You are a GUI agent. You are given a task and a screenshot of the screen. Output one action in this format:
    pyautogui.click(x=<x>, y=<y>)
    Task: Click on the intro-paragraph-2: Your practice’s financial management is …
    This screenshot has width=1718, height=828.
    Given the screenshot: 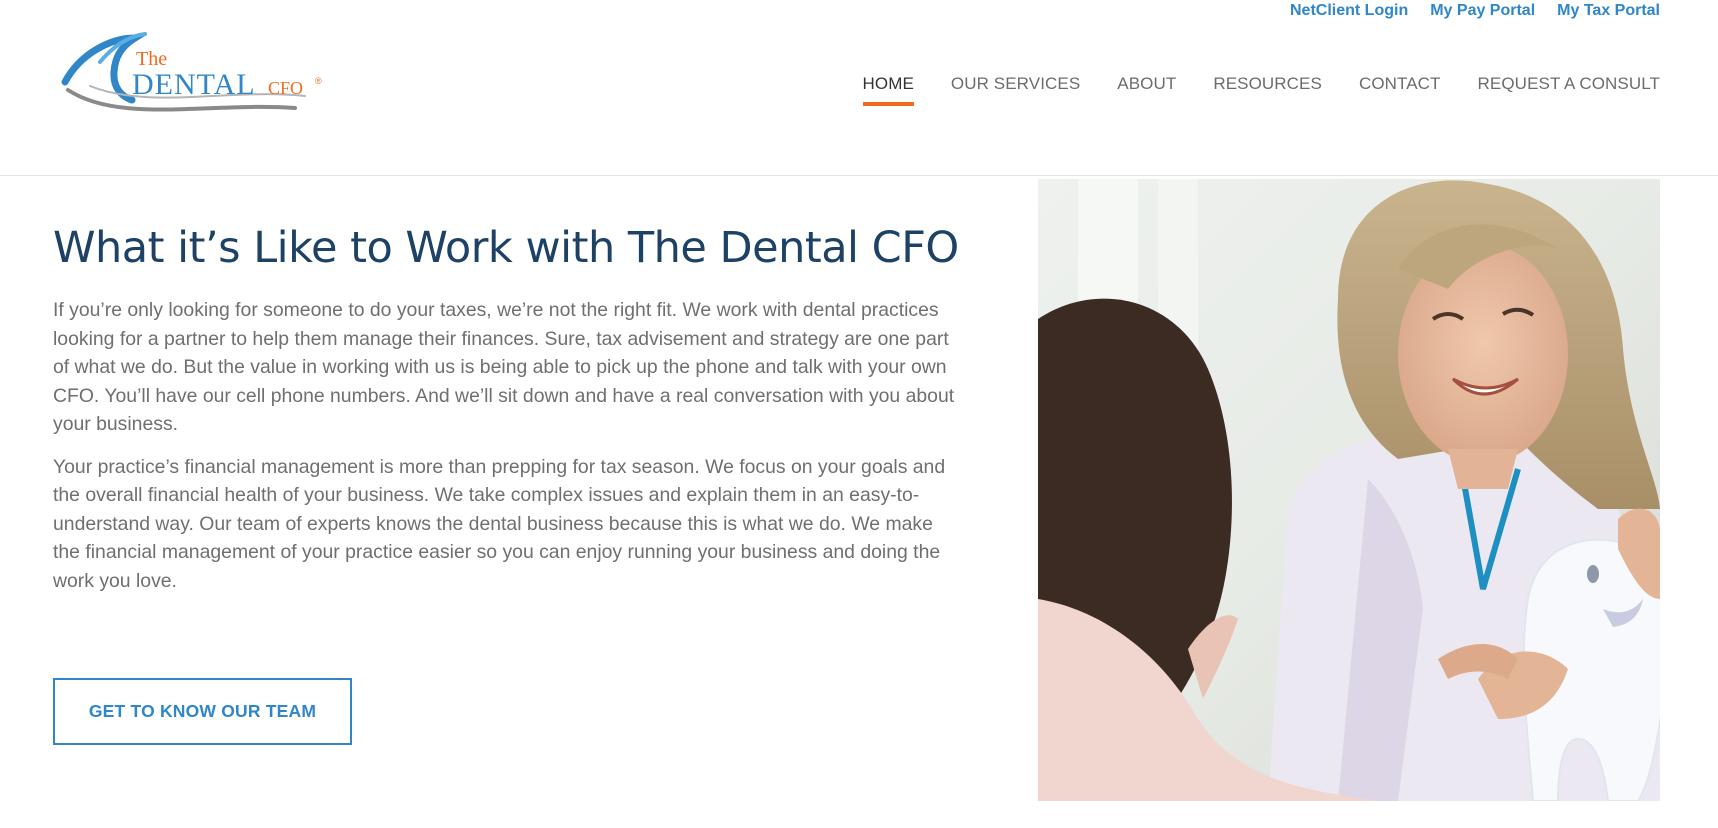 What is the action you would take?
    pyautogui.click(x=499, y=523)
    